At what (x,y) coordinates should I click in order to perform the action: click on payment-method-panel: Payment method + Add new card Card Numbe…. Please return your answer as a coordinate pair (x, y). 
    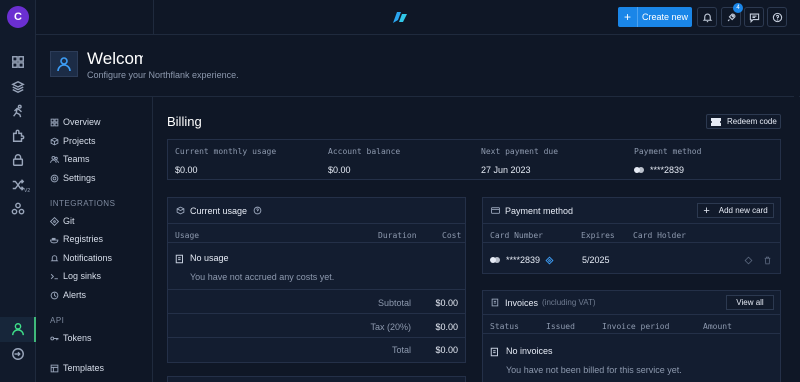
    Looking at the image, I should click on (631, 235).